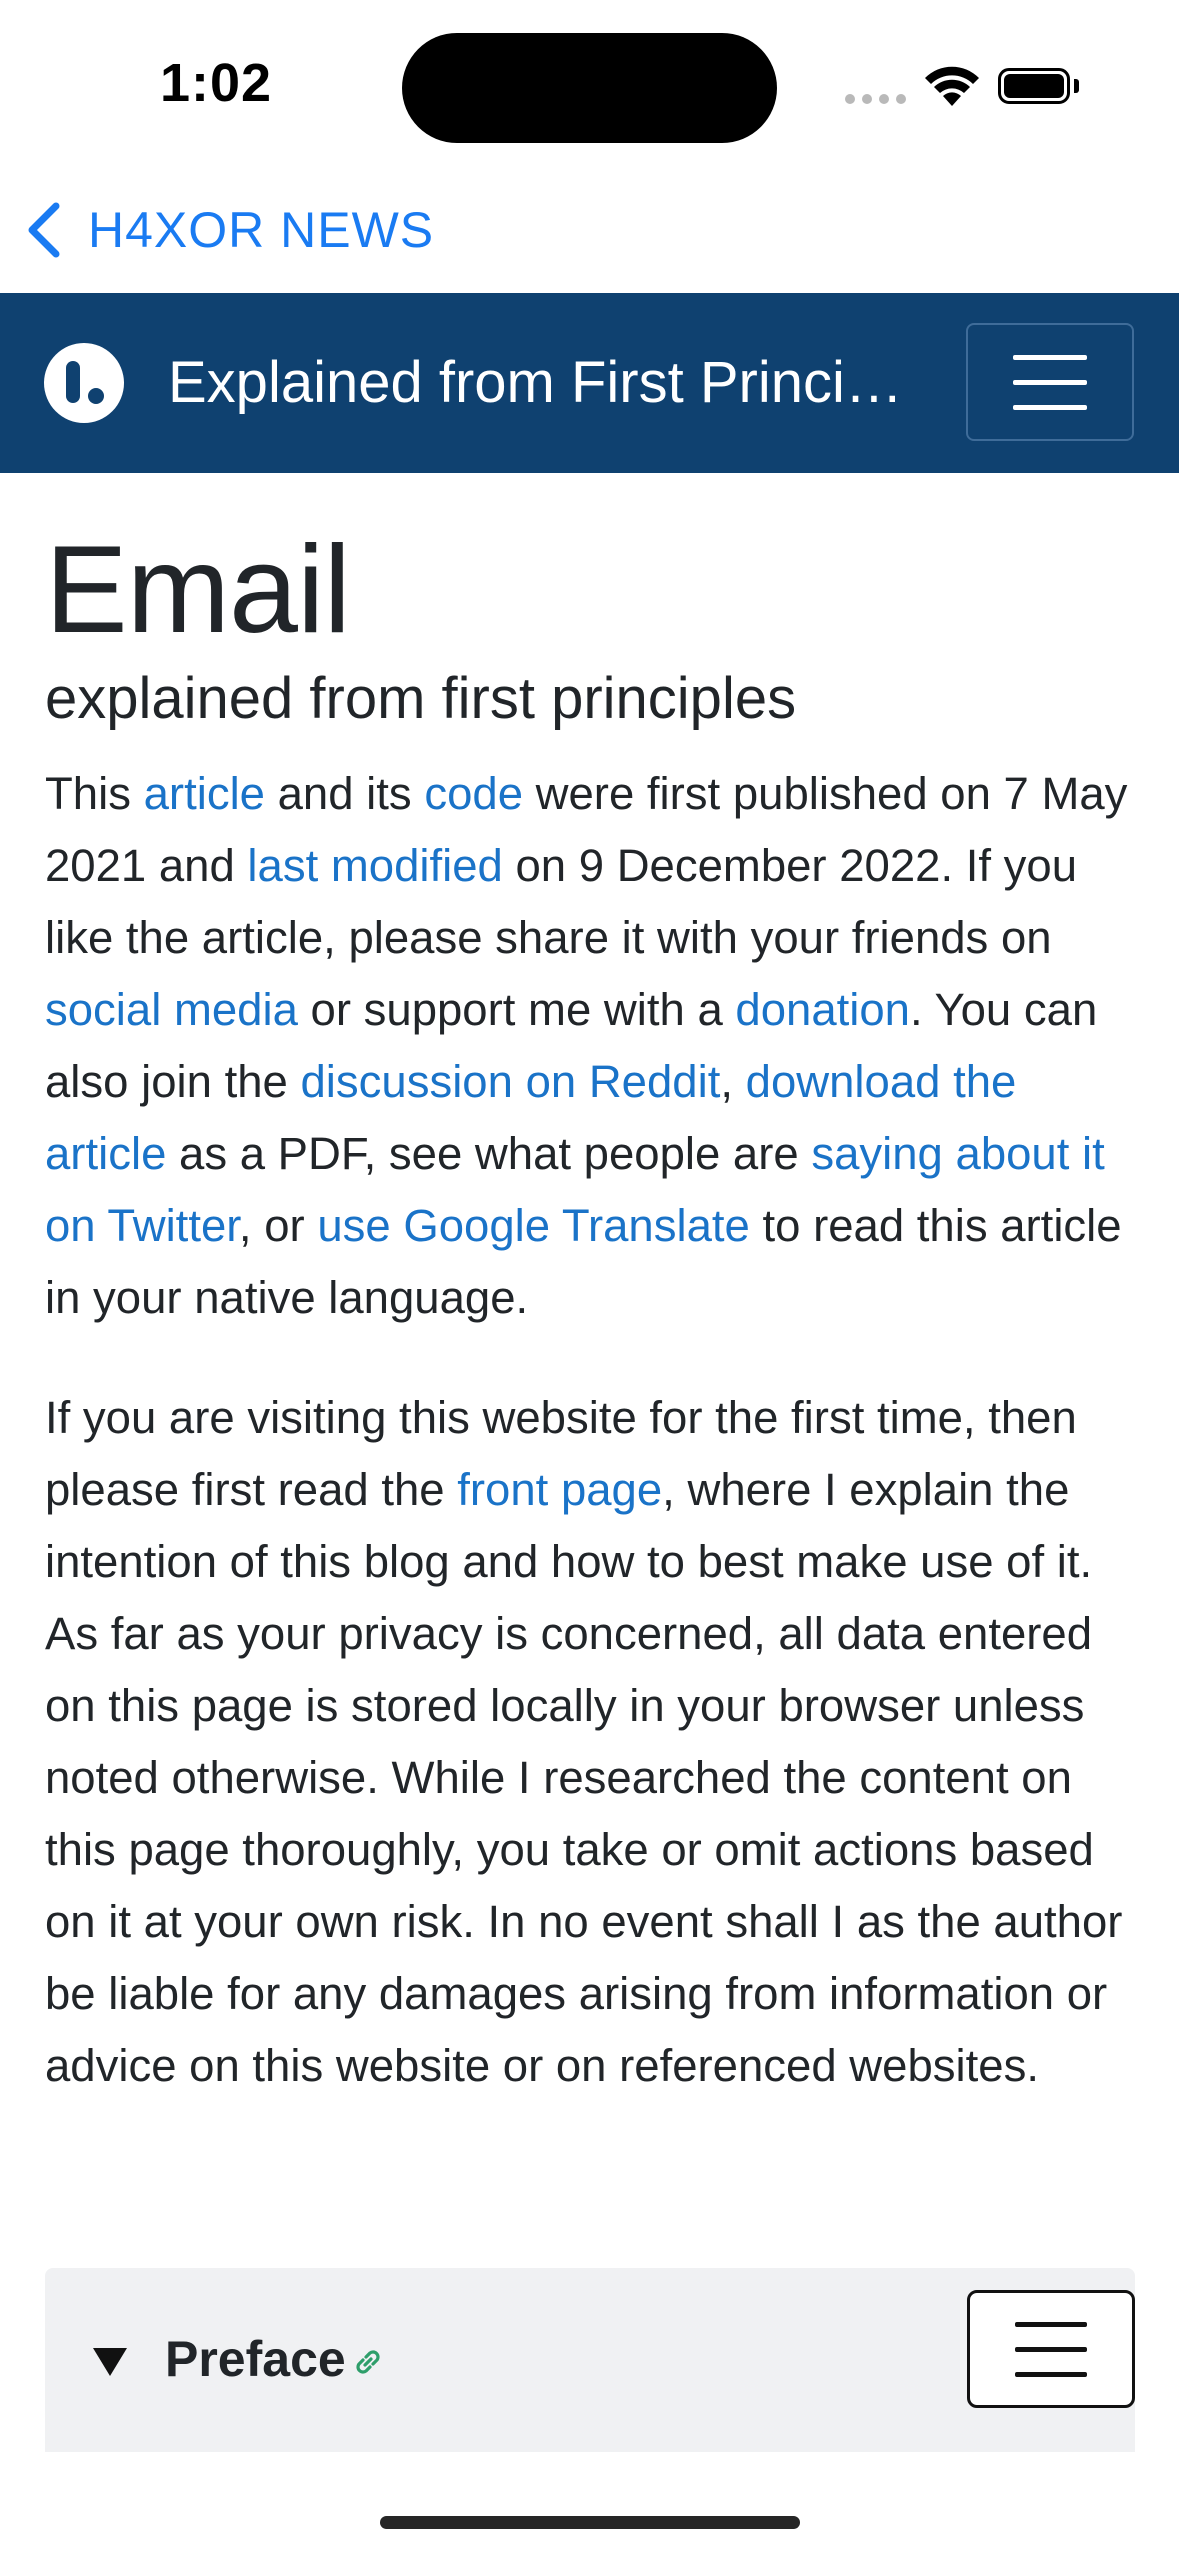  I want to click on logo-icon, so click(84, 383).